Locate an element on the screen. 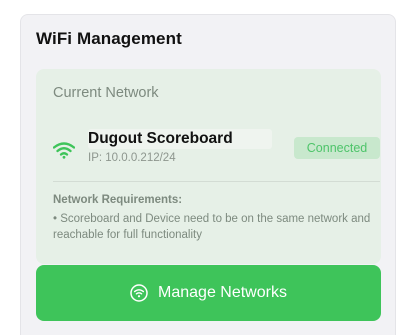  manage-networks-button: Manage Networks is located at coordinates (208, 293).